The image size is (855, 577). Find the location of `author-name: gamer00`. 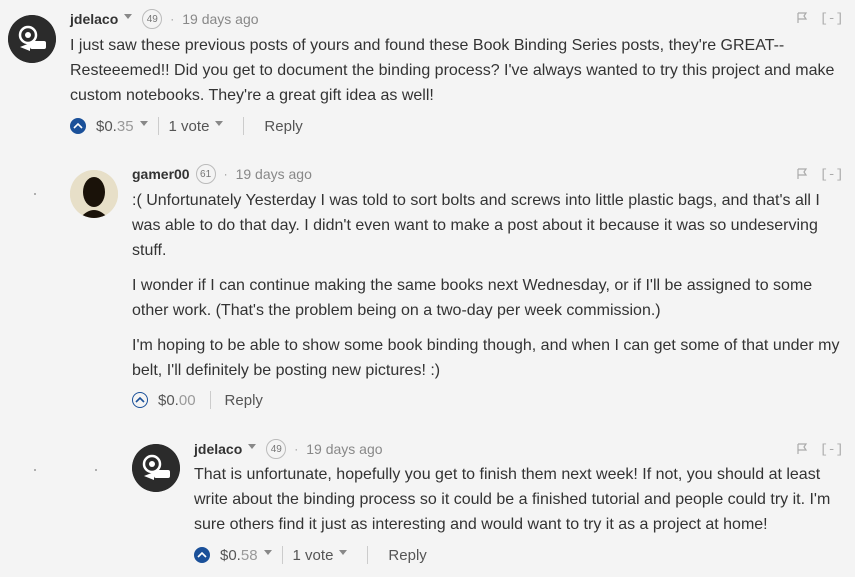

author-name: gamer00 is located at coordinates (161, 174).